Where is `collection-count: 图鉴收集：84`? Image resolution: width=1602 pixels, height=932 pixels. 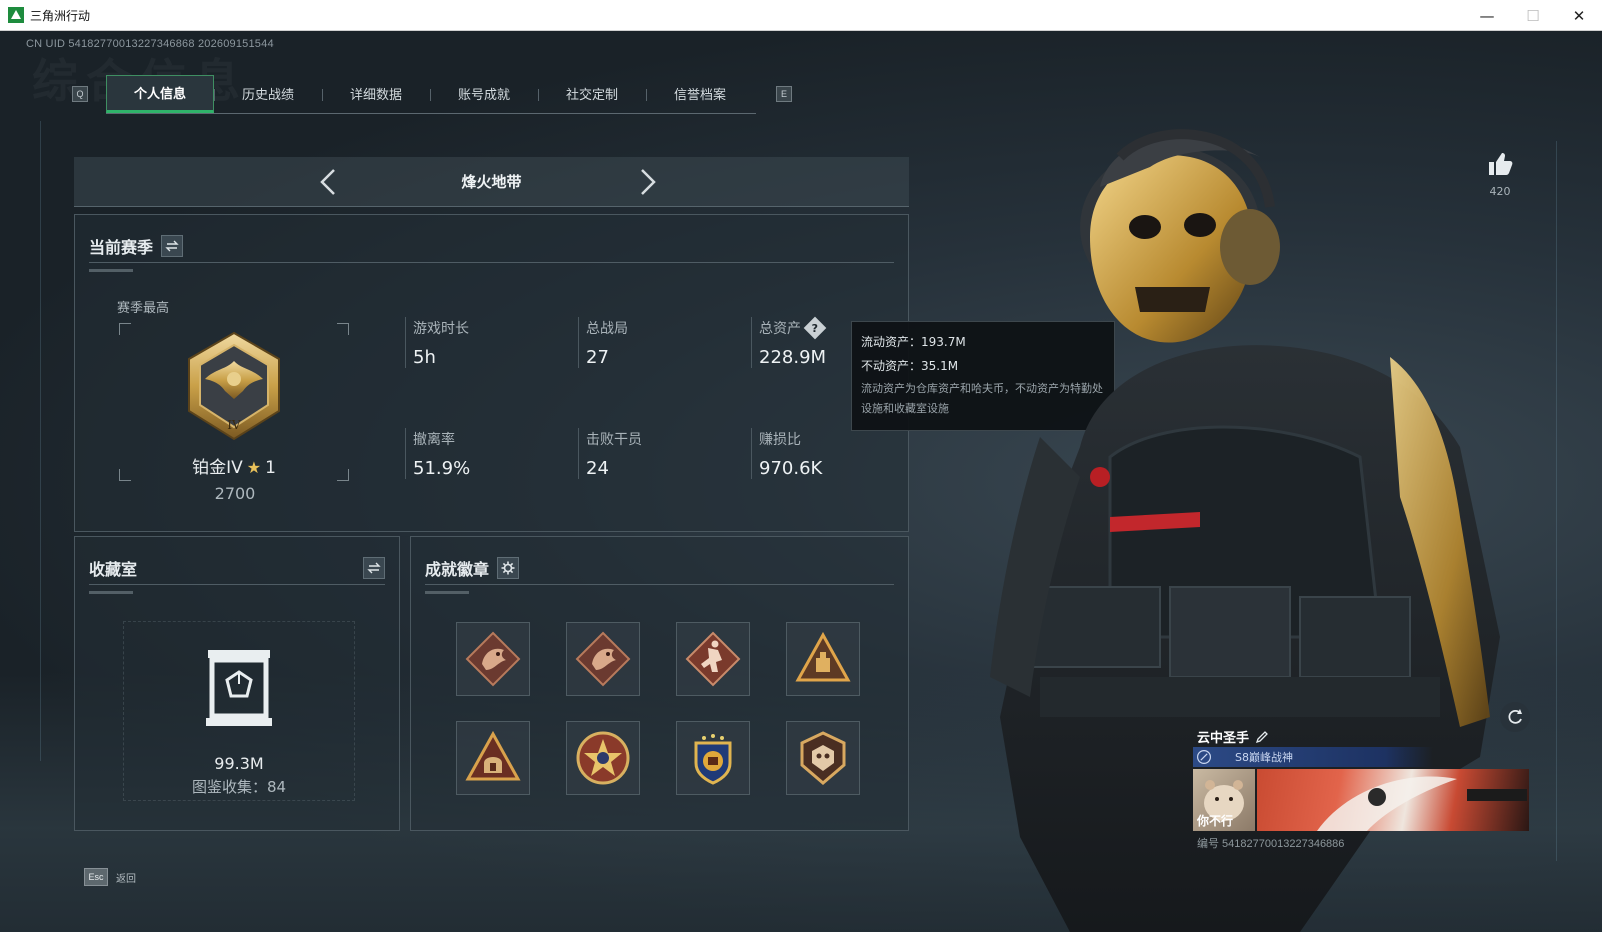 collection-count: 图鉴收集：84 is located at coordinates (239, 787).